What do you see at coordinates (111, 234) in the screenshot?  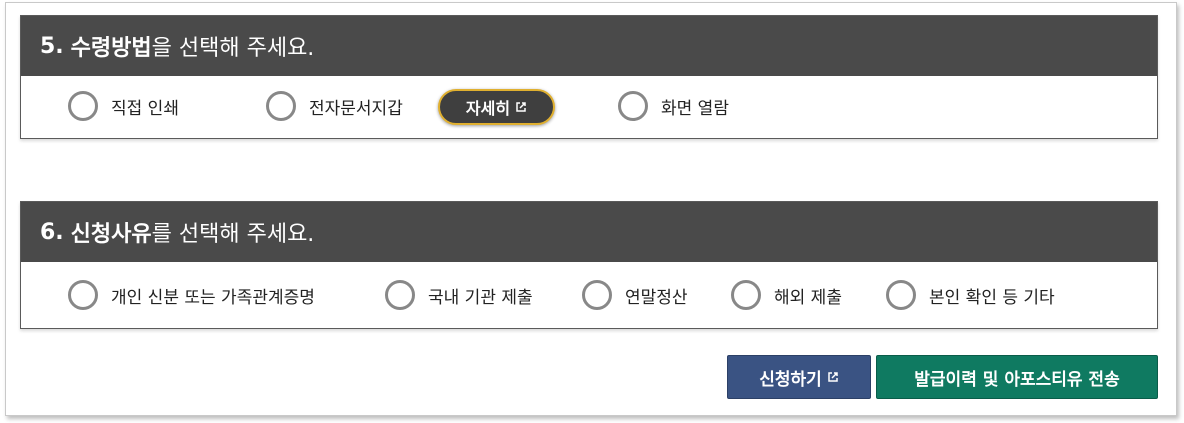 I see `section-keyword: 신청사유` at bounding box center [111, 234].